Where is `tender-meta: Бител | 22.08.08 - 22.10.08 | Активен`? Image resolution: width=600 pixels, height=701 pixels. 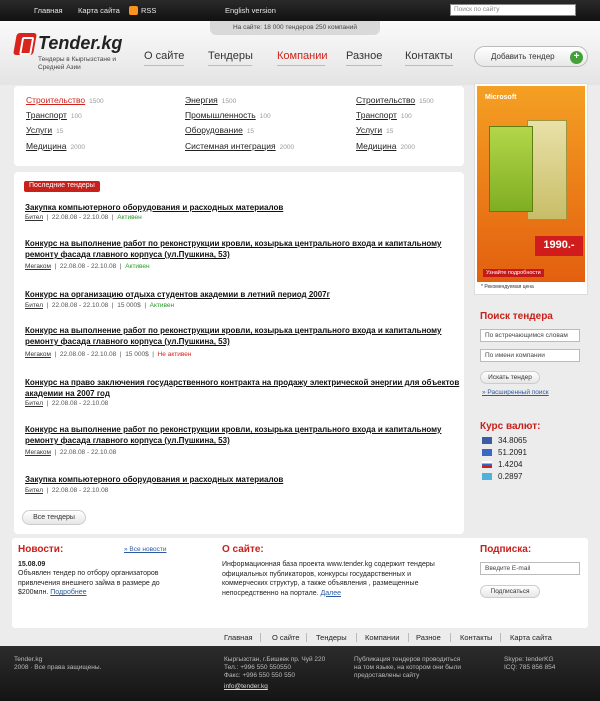
tender-meta: Бител | 22.08.08 - 22.10.08 | Активен is located at coordinates (83, 217).